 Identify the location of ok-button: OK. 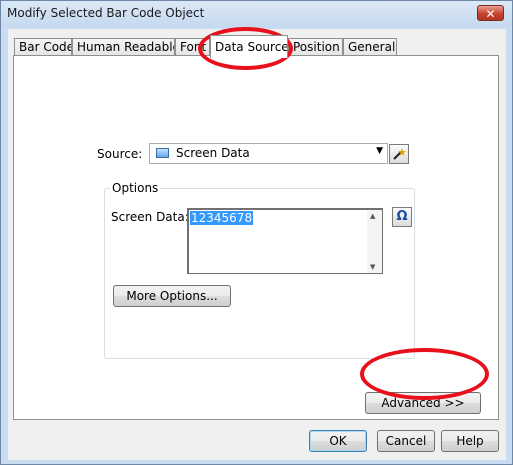
(338, 441).